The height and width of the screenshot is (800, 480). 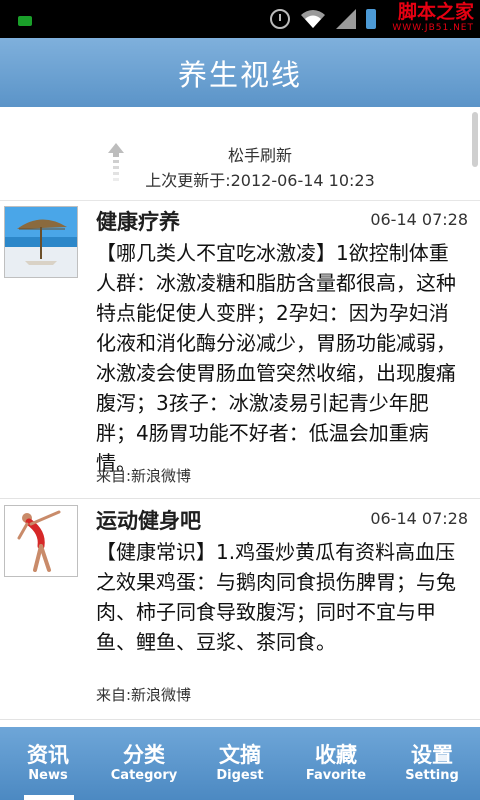 What do you see at coordinates (240, 755) in the screenshot?
I see `tab-label: 文摘` at bounding box center [240, 755].